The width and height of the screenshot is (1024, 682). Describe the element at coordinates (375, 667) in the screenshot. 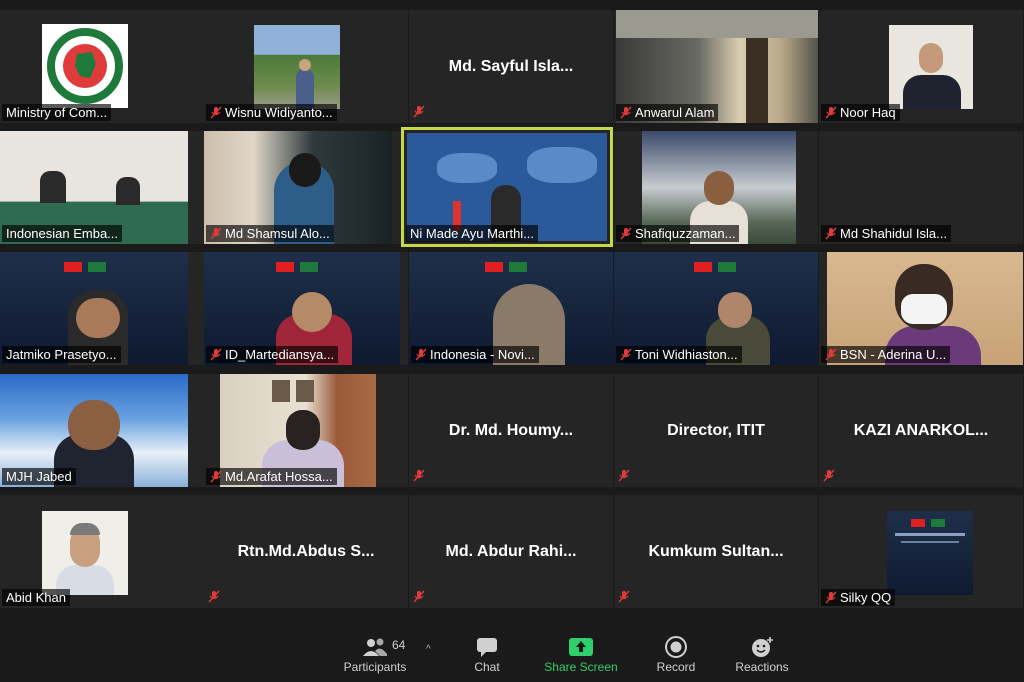

I see `participants-label: Participants` at that location.